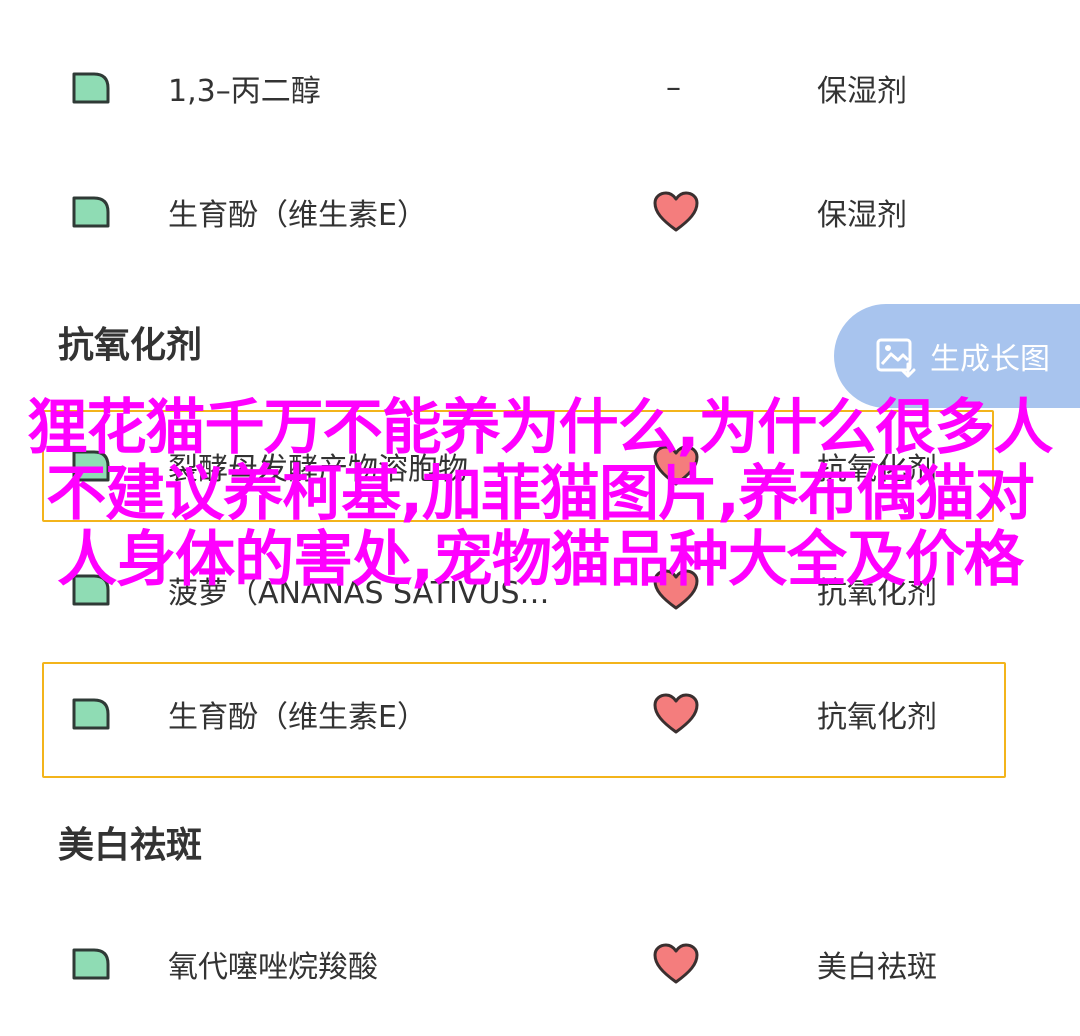 The width and height of the screenshot is (1080, 1036). Describe the element at coordinates (130, 345) in the screenshot. I see `section-title-antioxidant: 抗氧化剂` at that location.